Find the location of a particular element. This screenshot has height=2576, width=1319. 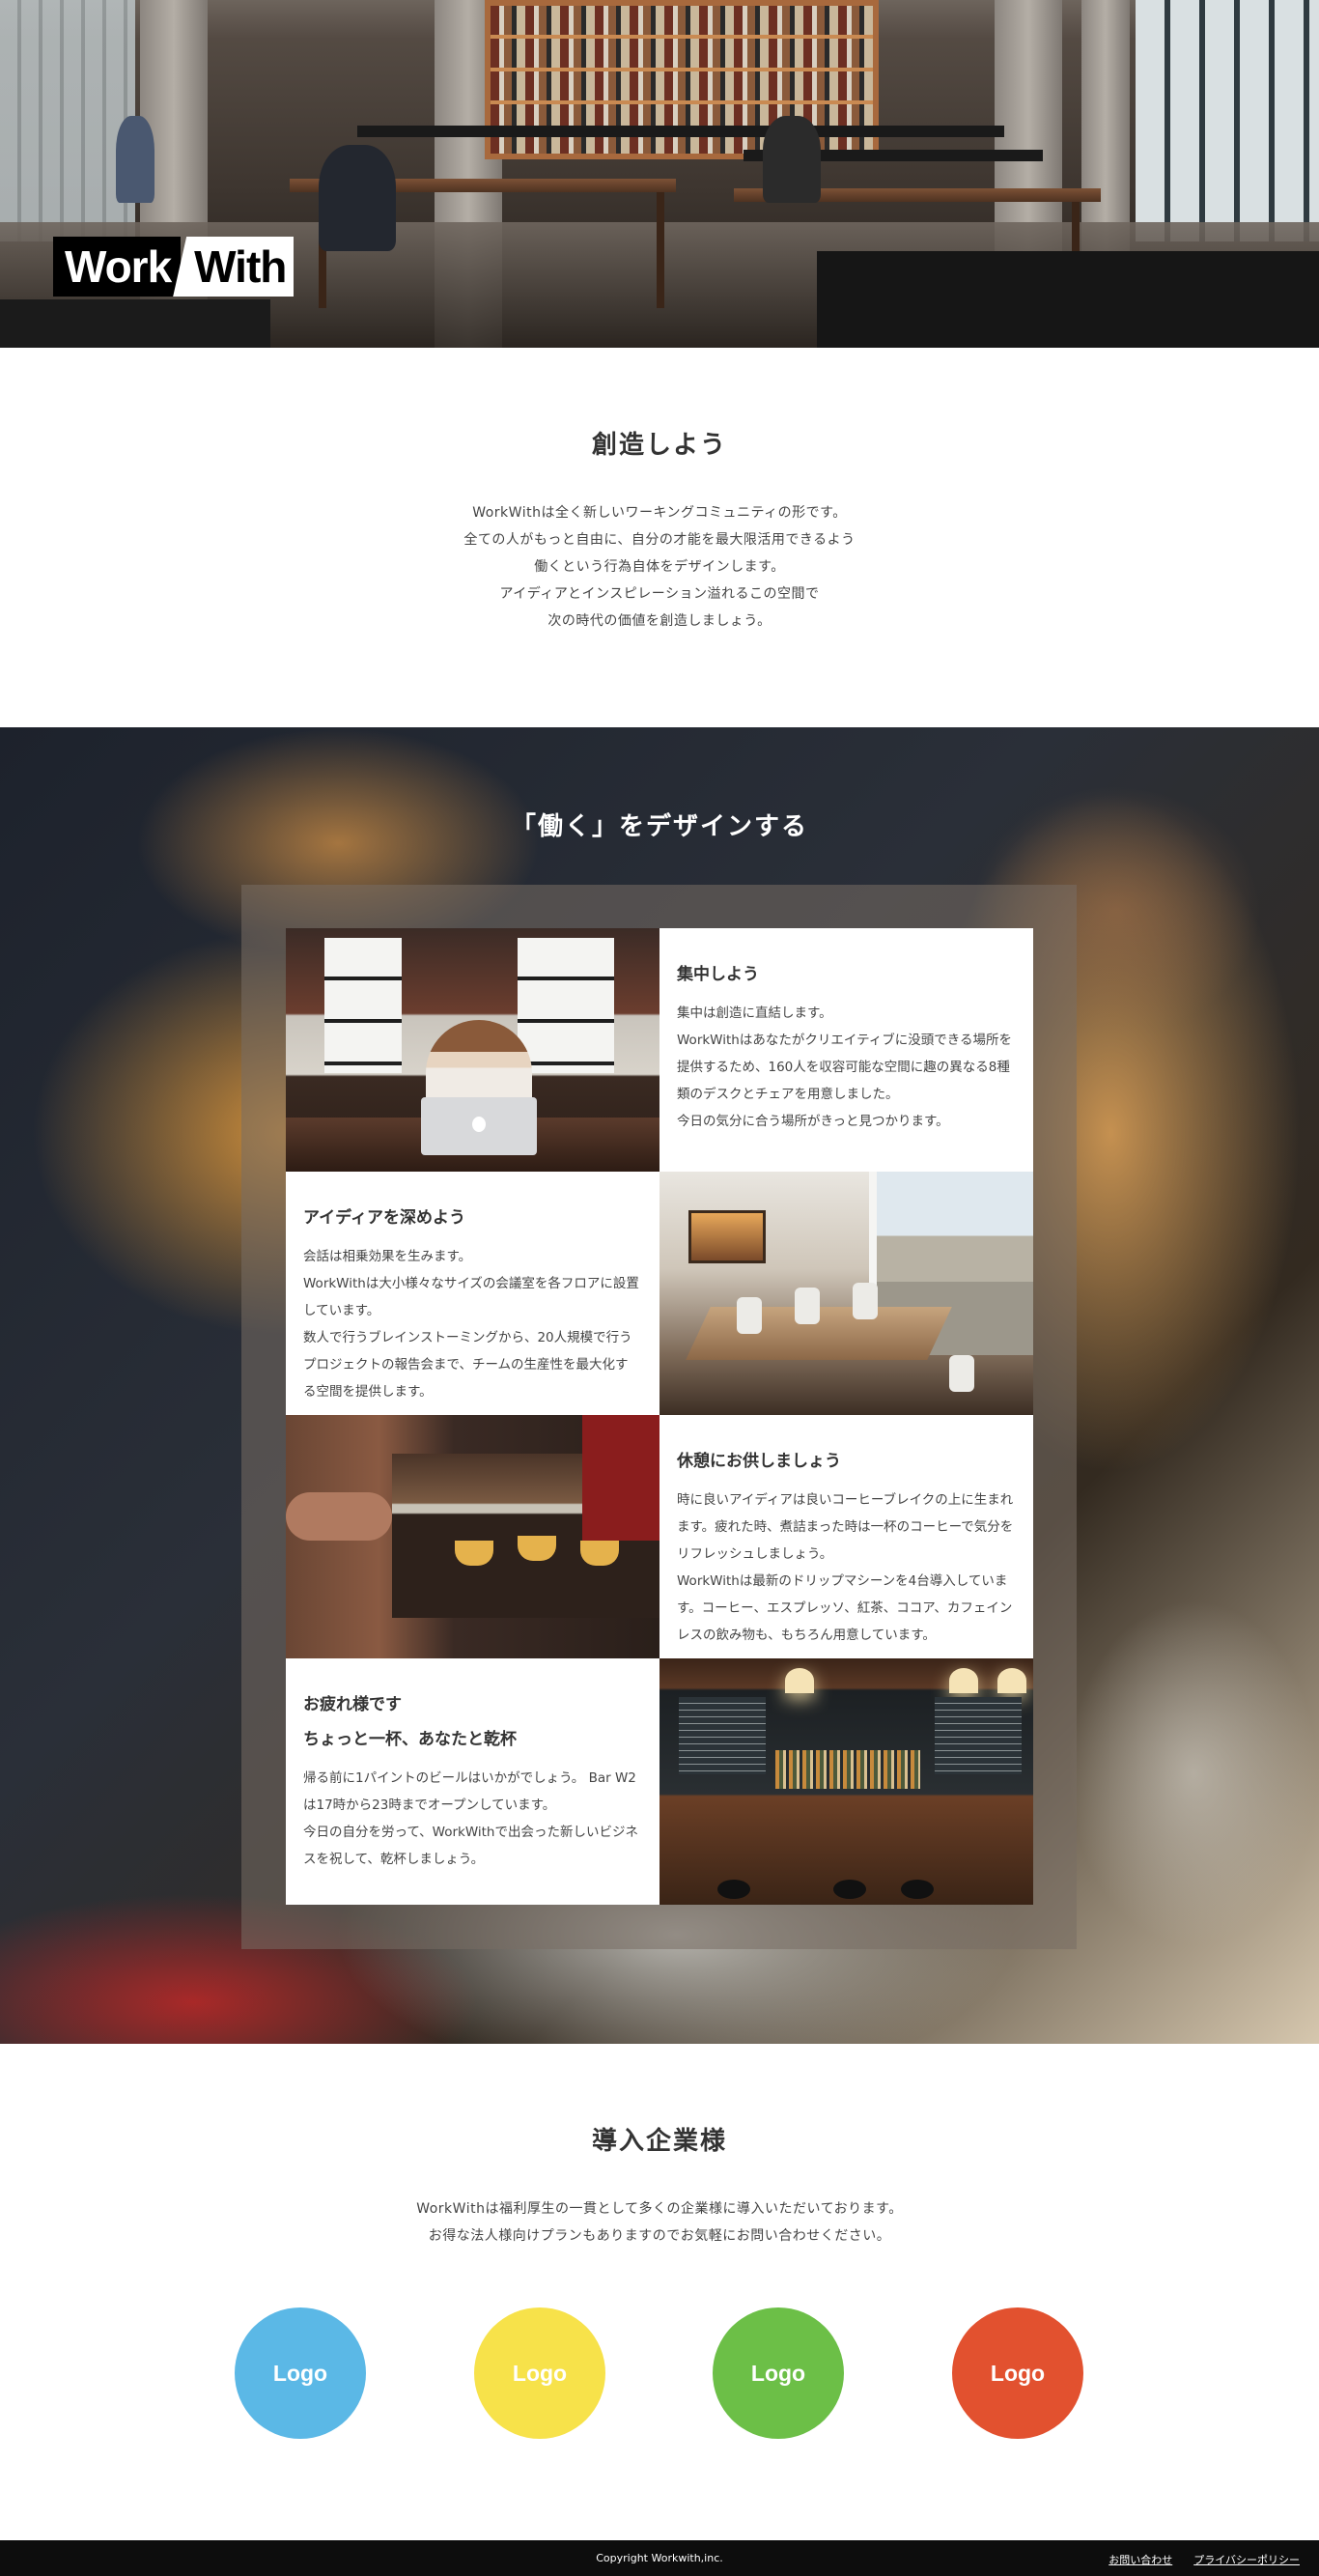

feature-title-line: ちょっと一杯、あなたと乾杯 is located at coordinates (410, 1739).